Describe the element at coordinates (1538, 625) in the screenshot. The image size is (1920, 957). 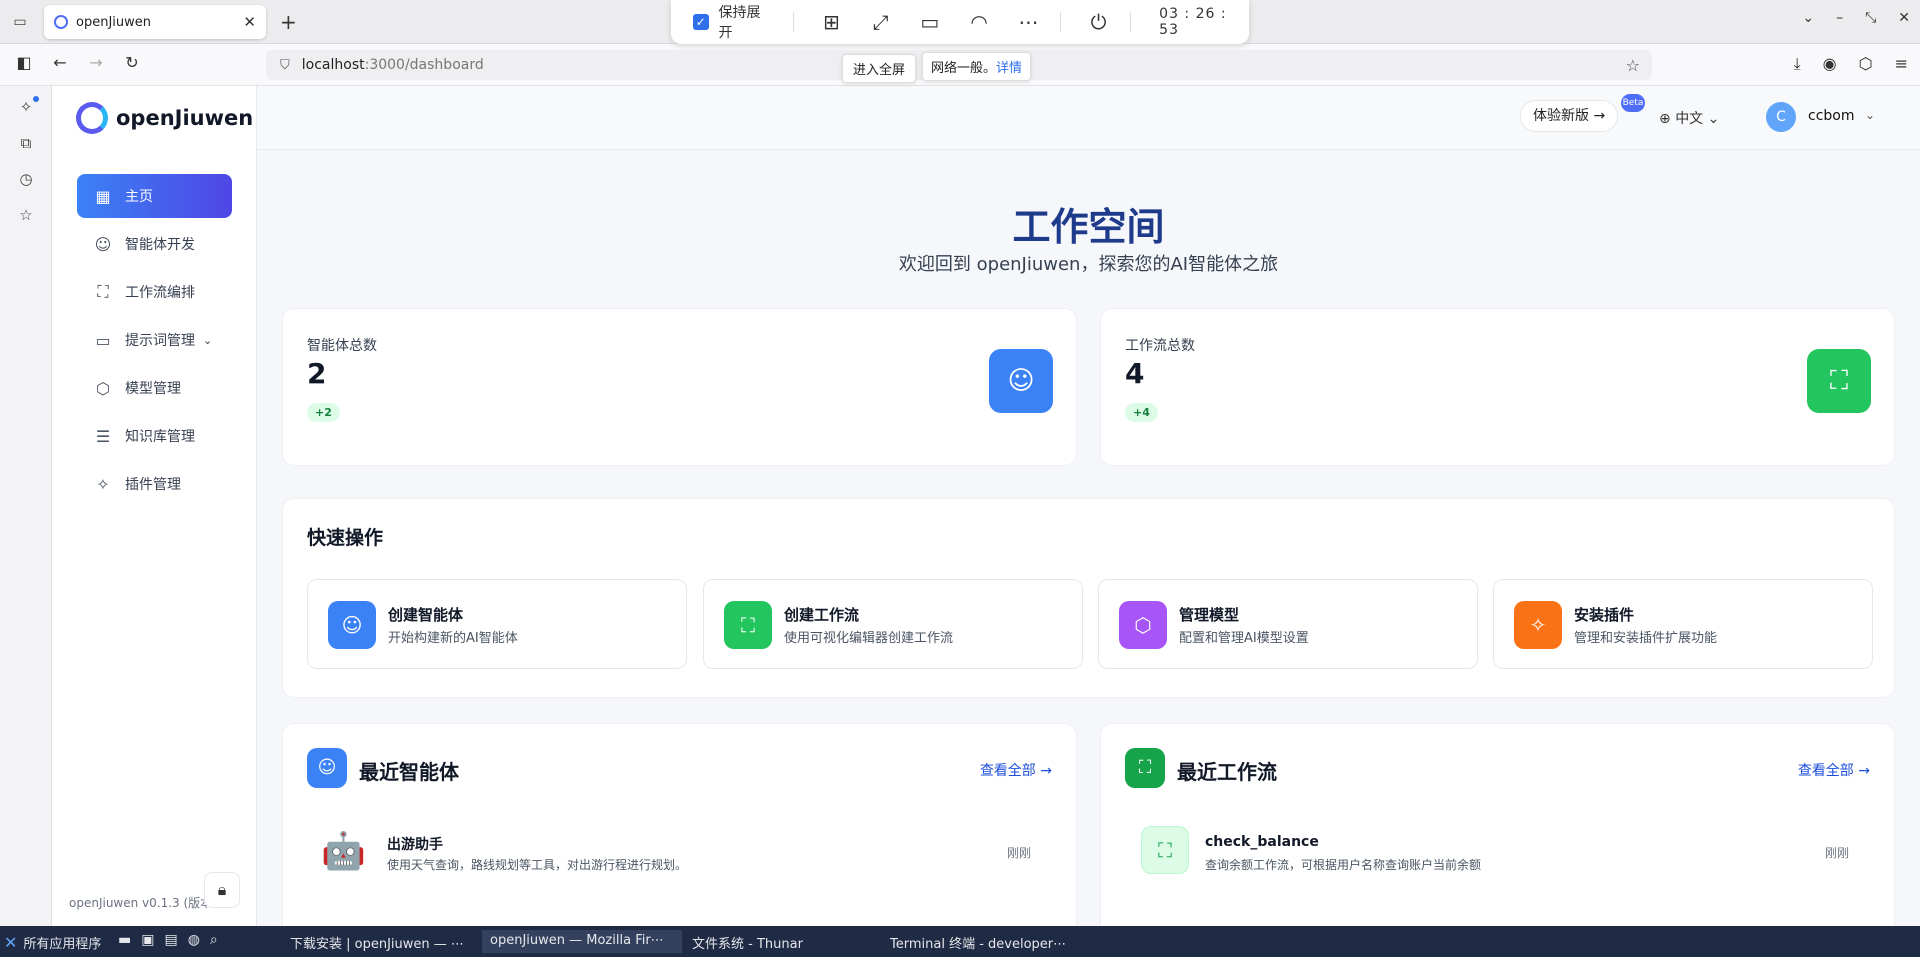
I see `puzzle-icon: ✧` at that location.